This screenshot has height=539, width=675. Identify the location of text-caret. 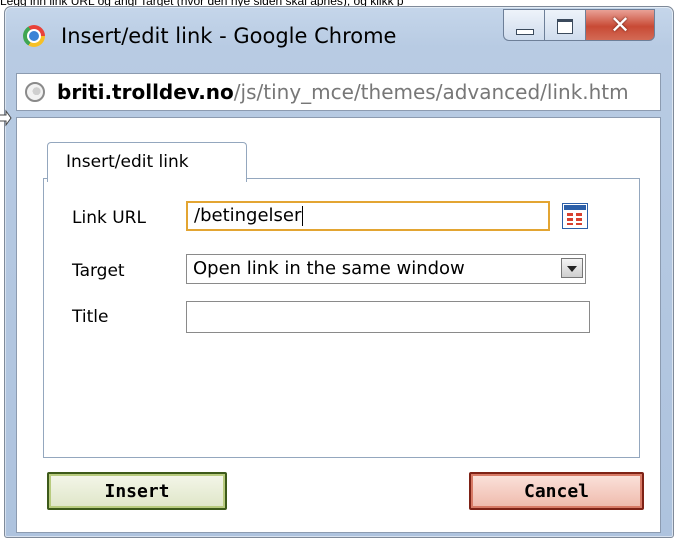
(303, 216).